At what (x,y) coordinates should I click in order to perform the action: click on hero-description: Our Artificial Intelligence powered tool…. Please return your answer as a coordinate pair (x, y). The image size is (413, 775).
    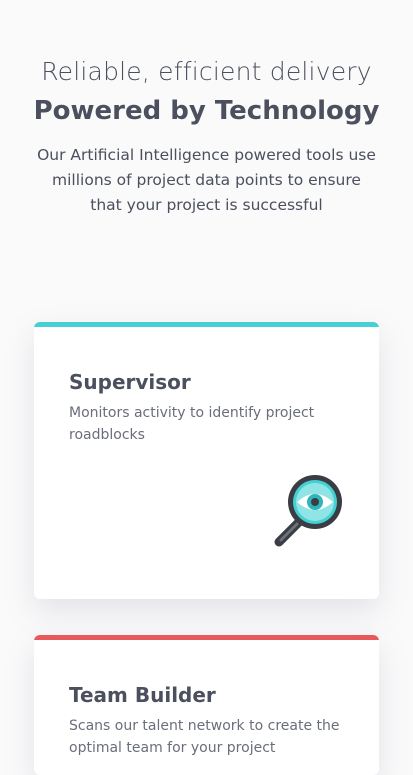
    Looking at the image, I should click on (206, 180).